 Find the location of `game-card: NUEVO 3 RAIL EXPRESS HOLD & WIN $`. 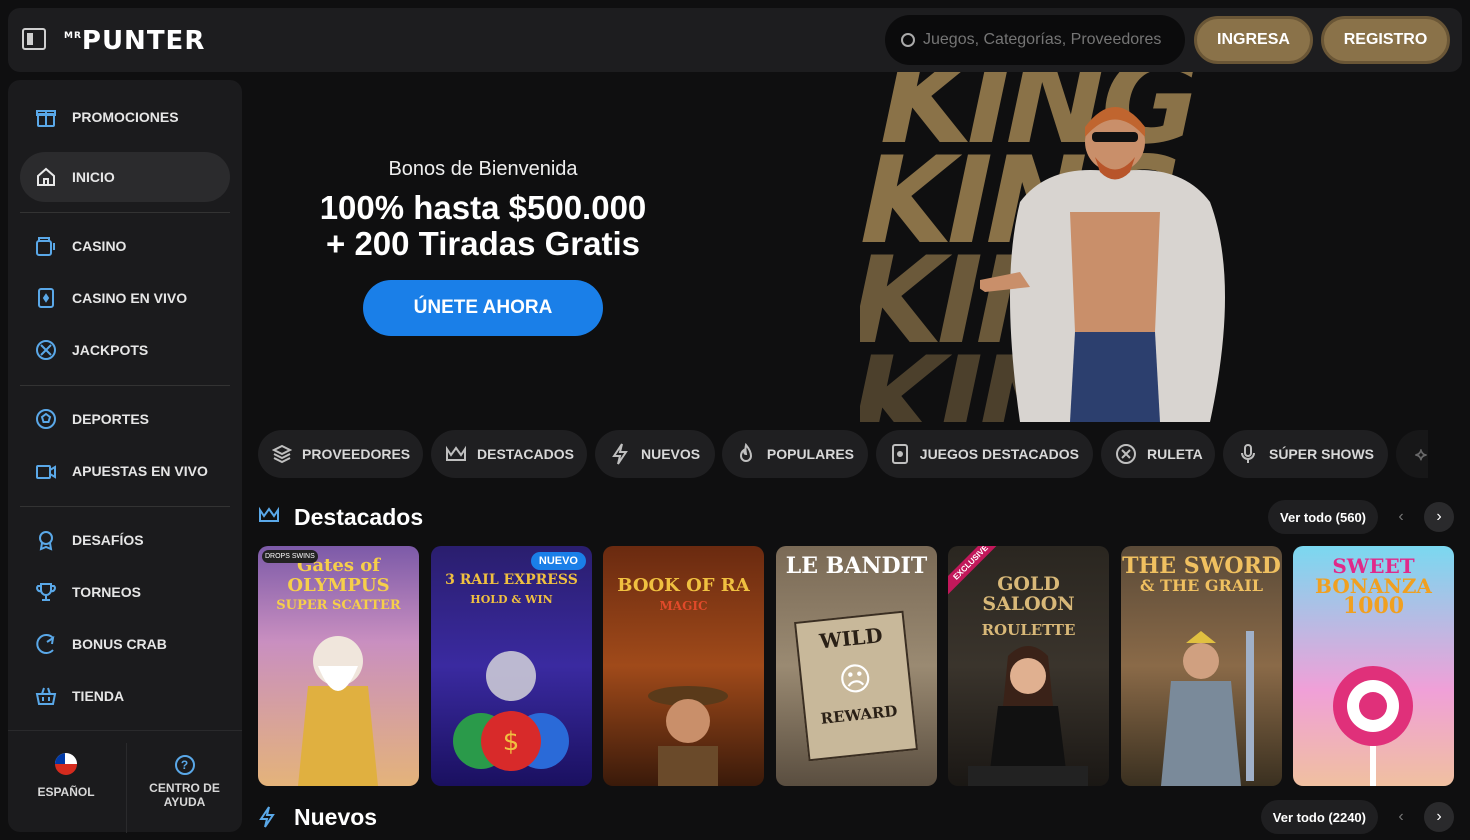

game-card: NUEVO 3 RAIL EXPRESS HOLD & WIN $ is located at coordinates (511, 666).